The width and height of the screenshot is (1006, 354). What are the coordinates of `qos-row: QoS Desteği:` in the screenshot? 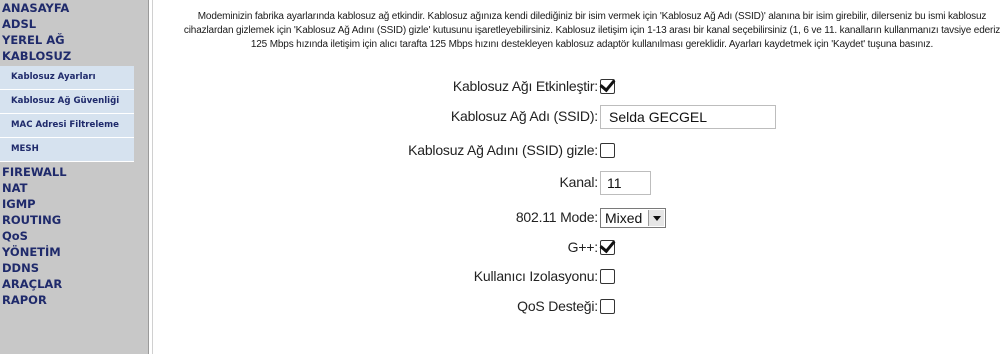 It's located at (579, 307).